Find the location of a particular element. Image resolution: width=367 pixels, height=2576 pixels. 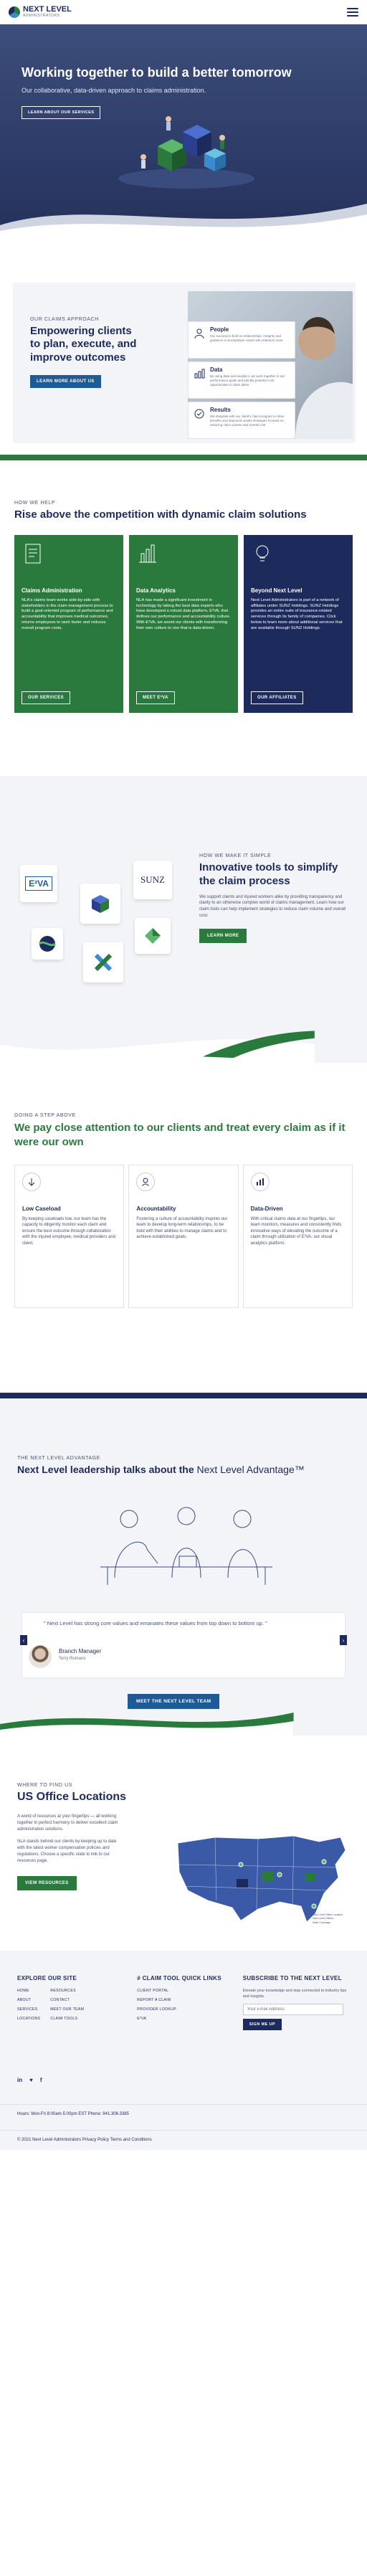

logo: NEXT LEVEL ADMINISTRATORS is located at coordinates (40, 12).